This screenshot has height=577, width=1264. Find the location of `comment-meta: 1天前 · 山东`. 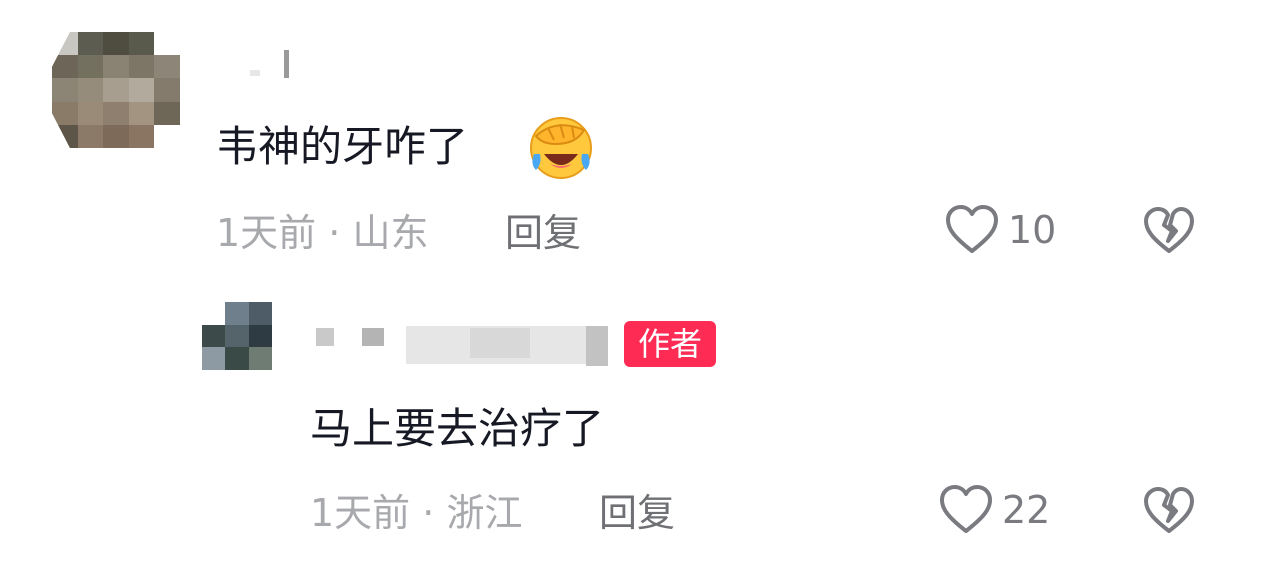

comment-meta: 1天前 · 山东 is located at coordinates (322, 233).